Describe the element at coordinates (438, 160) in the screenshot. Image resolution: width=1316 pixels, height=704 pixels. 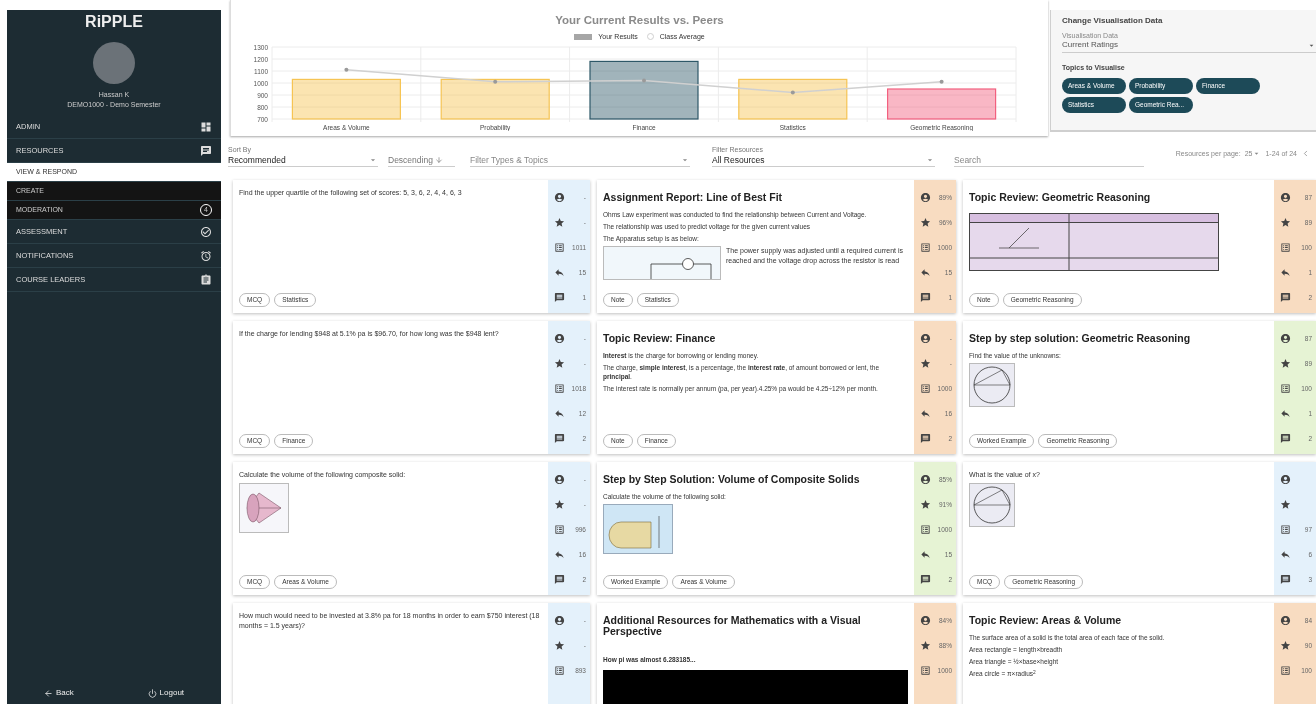
I see `arrow-down-icon` at that location.